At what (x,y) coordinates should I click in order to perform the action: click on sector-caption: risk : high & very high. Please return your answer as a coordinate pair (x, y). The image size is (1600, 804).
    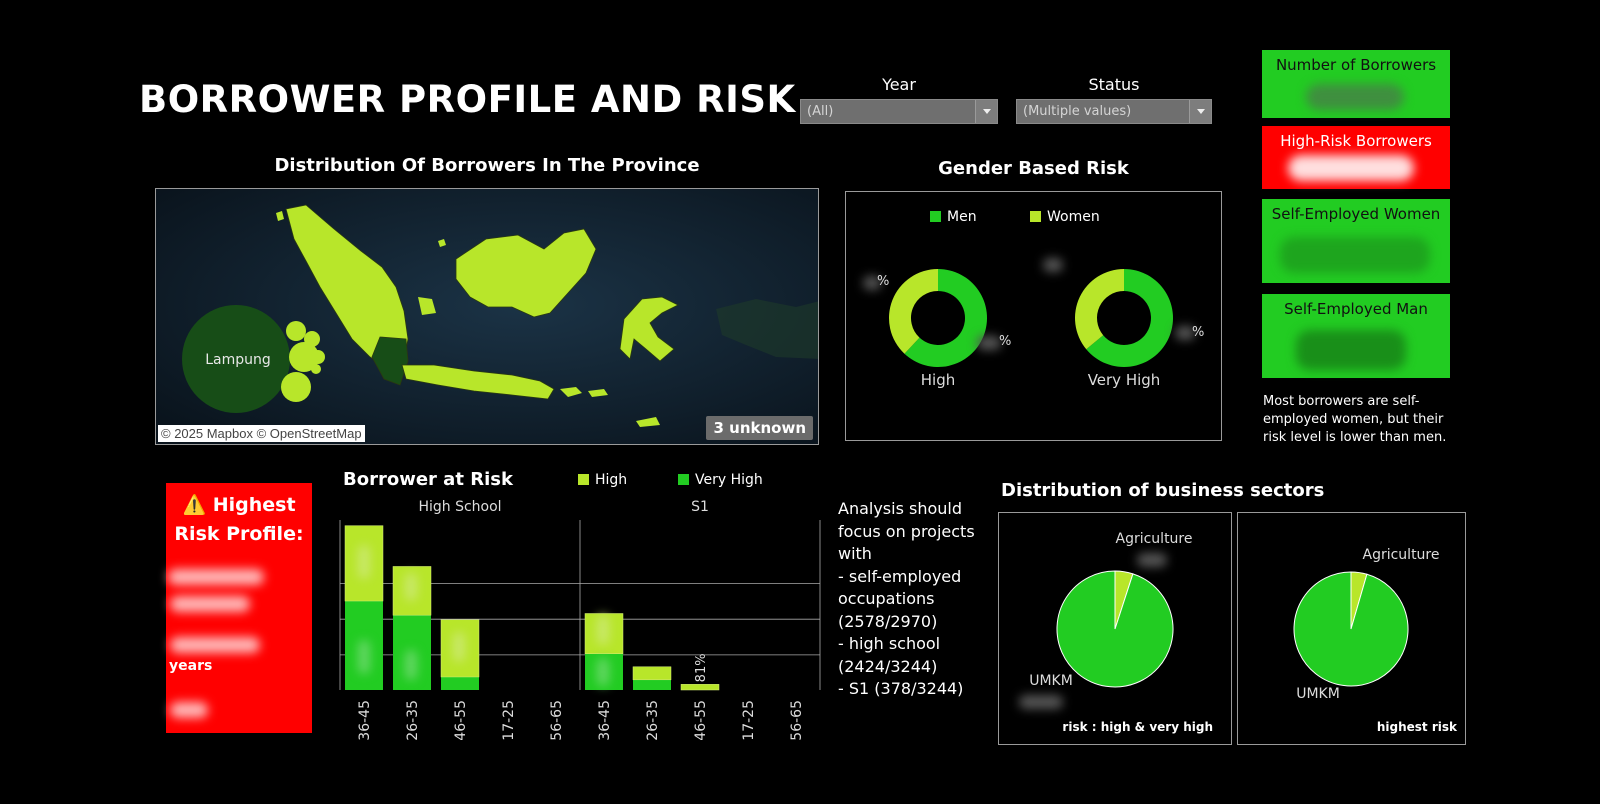
    Looking at the image, I should click on (1137, 727).